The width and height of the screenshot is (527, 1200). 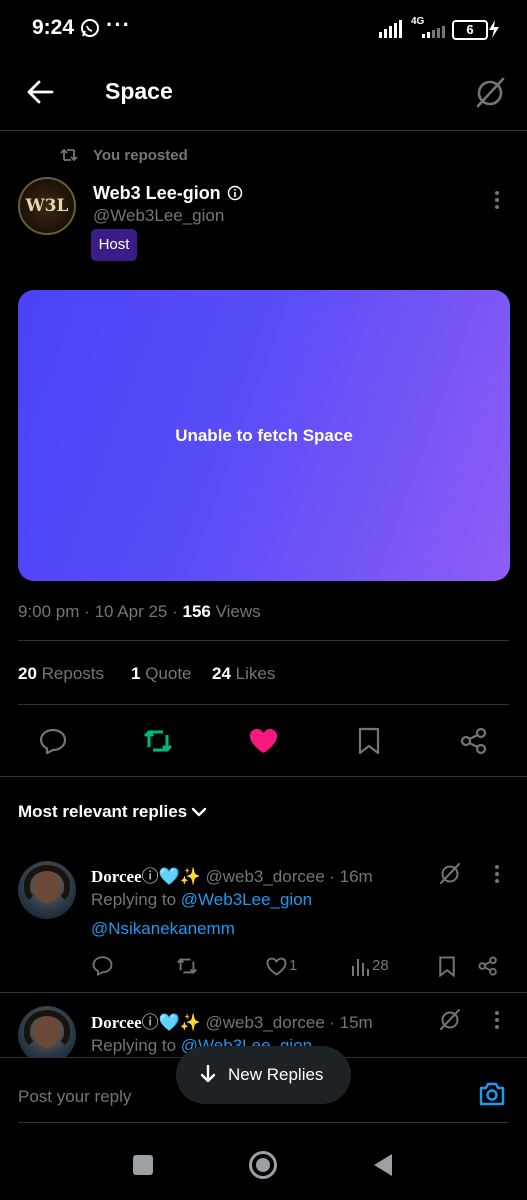 What do you see at coordinates (494, 29) in the screenshot?
I see `charging-icon` at bounding box center [494, 29].